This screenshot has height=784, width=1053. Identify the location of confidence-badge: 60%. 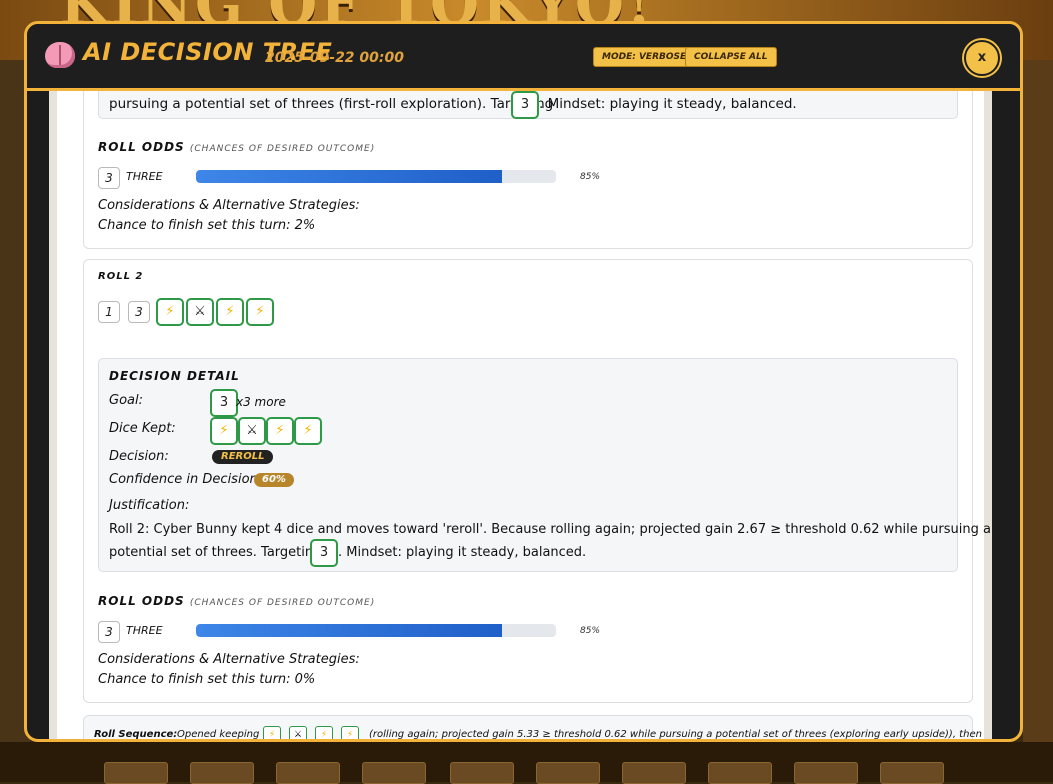
(274, 480).